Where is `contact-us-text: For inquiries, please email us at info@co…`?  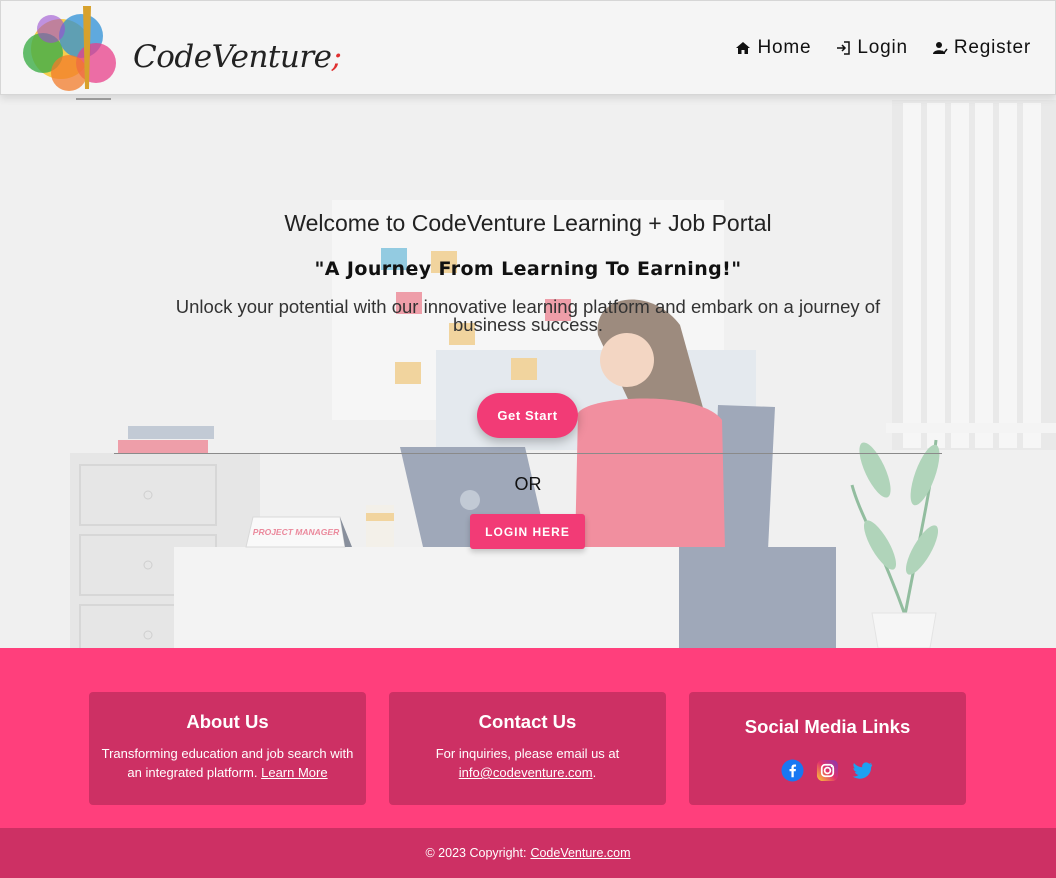
contact-us-text: For inquiries, please email us at info@co… is located at coordinates (527, 763).